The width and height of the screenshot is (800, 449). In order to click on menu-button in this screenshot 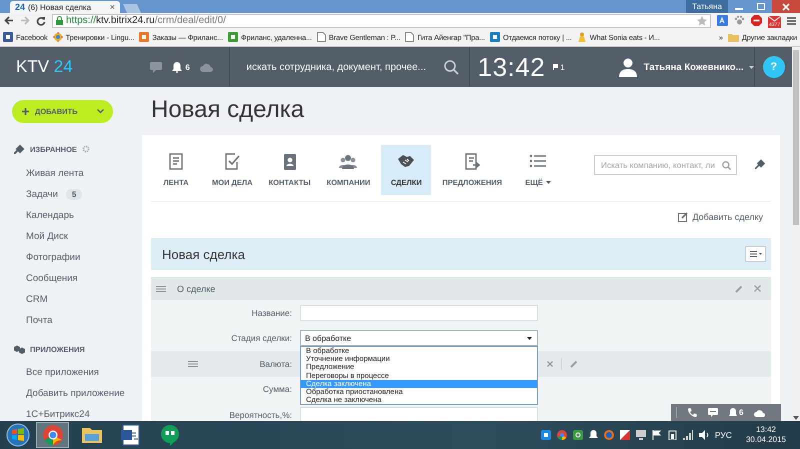, I will do `click(755, 254)`.